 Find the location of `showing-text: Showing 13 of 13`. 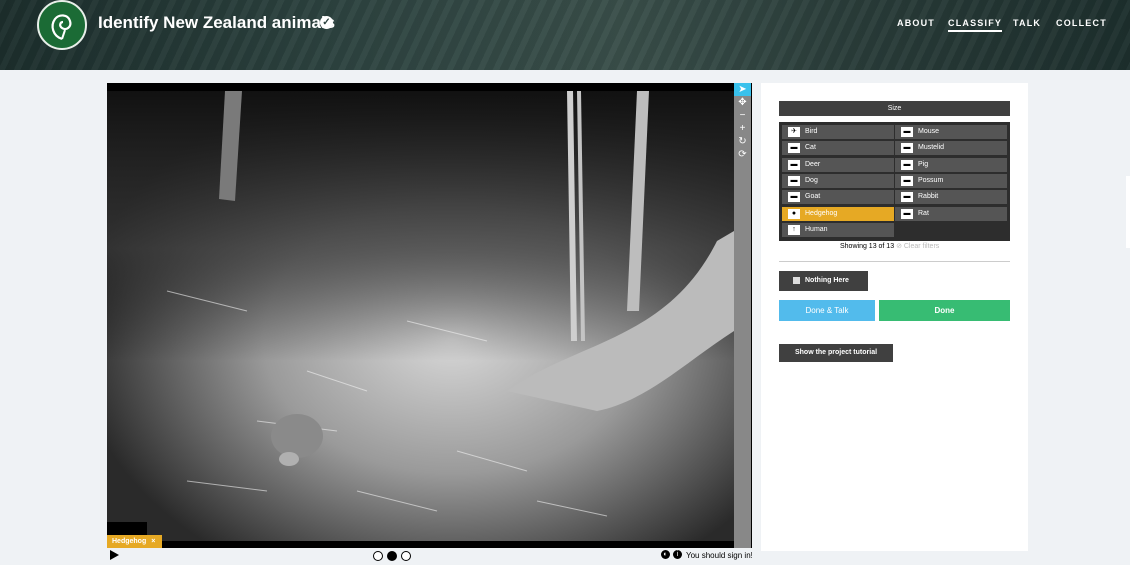

showing-text: Showing 13 of 13 is located at coordinates (867, 246).